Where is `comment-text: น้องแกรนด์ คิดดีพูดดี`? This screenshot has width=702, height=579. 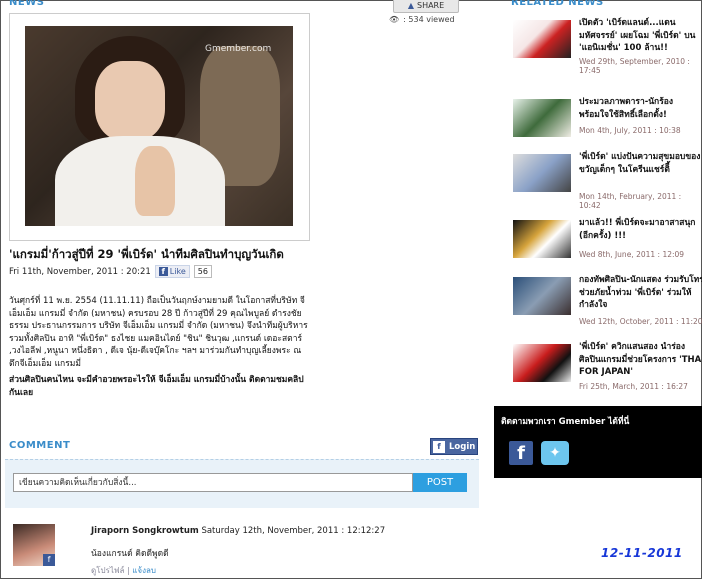 comment-text: น้องแกรนด์ คิดดีพูดดี is located at coordinates (130, 554).